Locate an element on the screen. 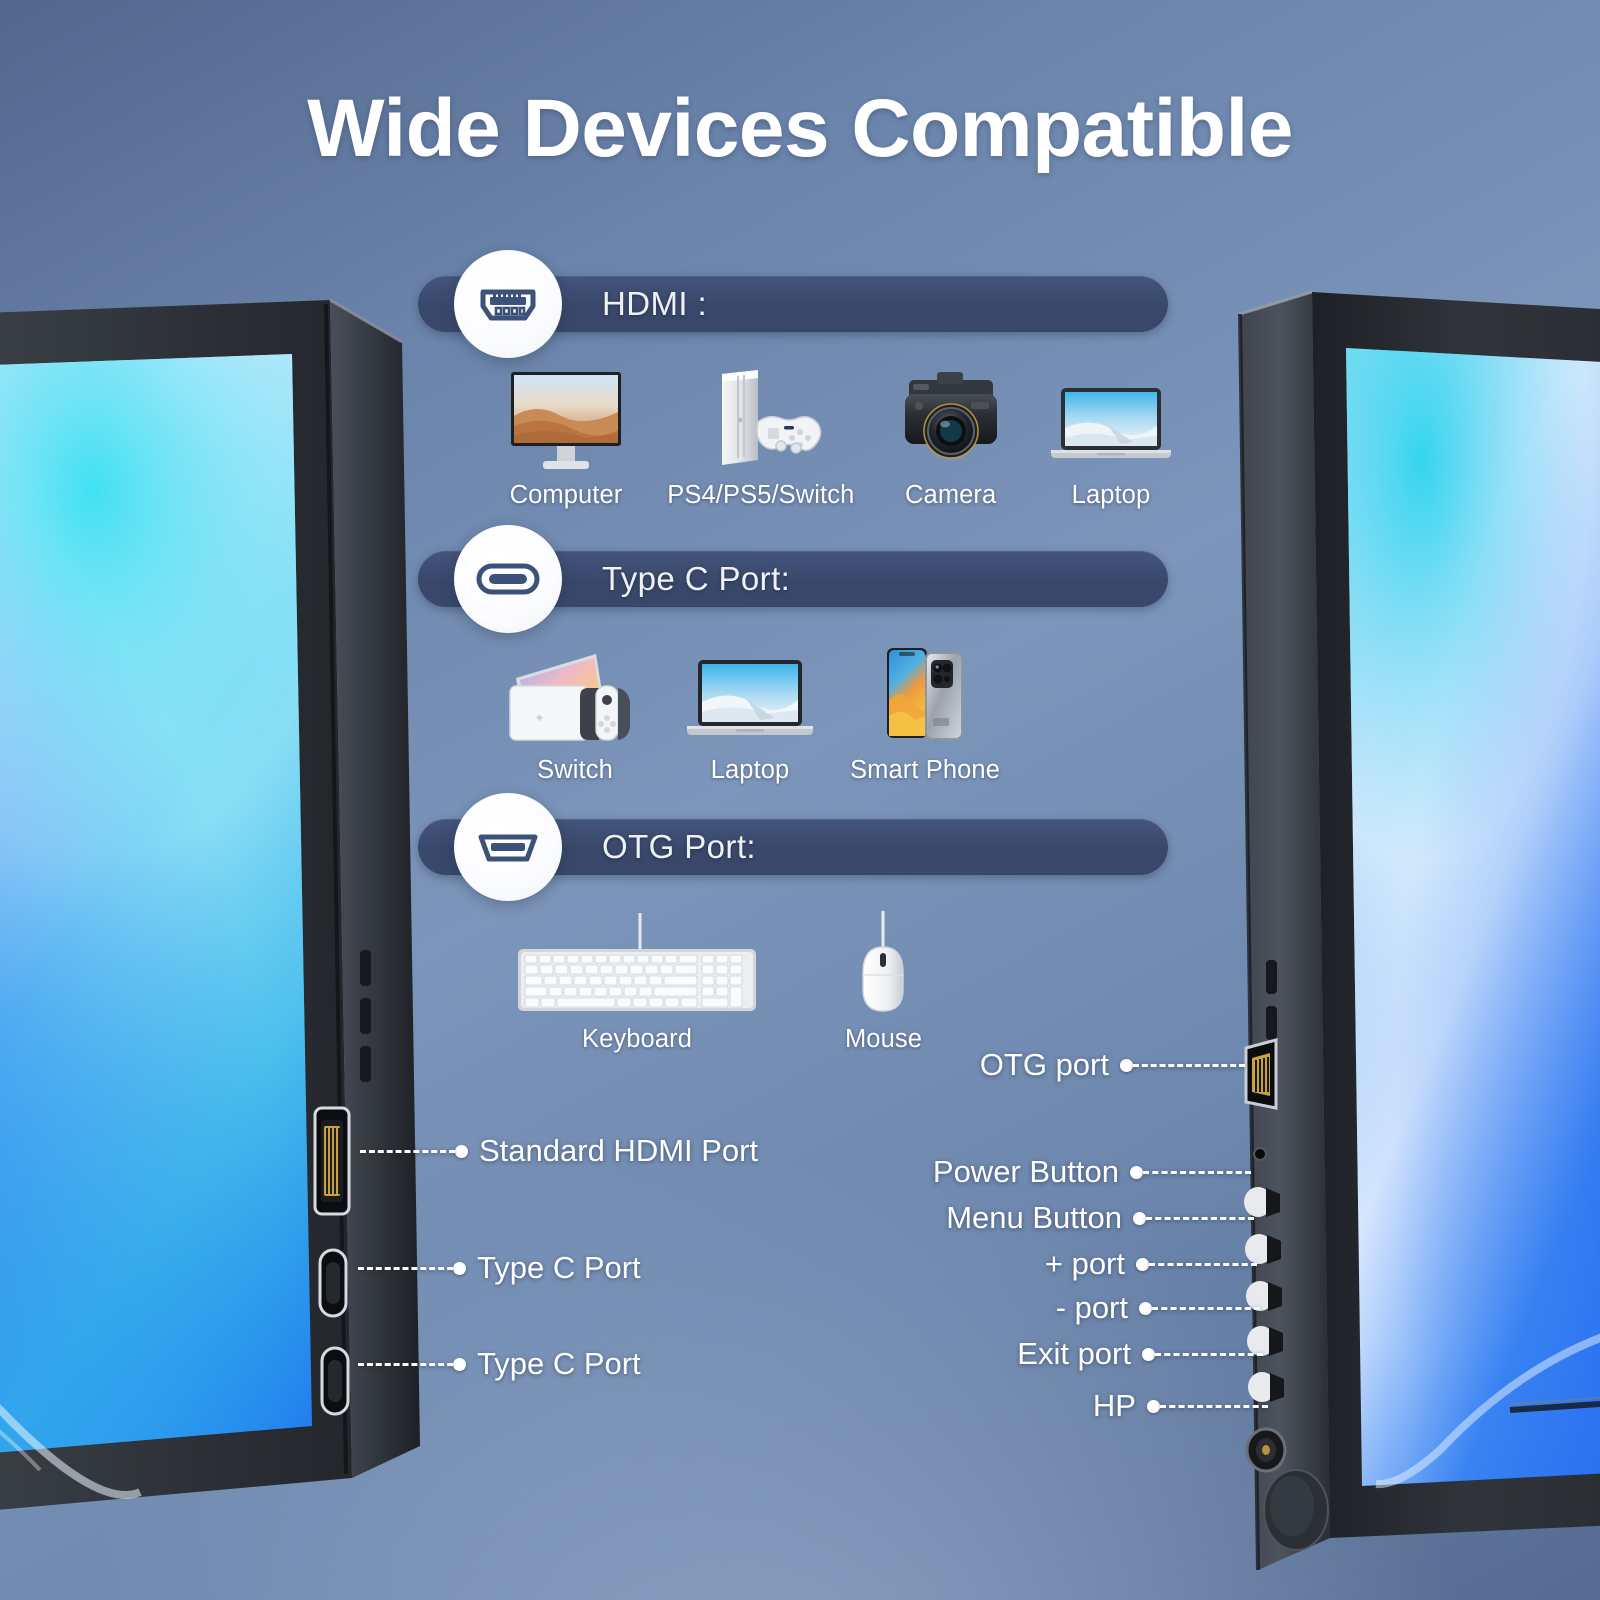 This screenshot has height=1600, width=1600. callout-plus-port: + port is located at coordinates (1150, 1263).